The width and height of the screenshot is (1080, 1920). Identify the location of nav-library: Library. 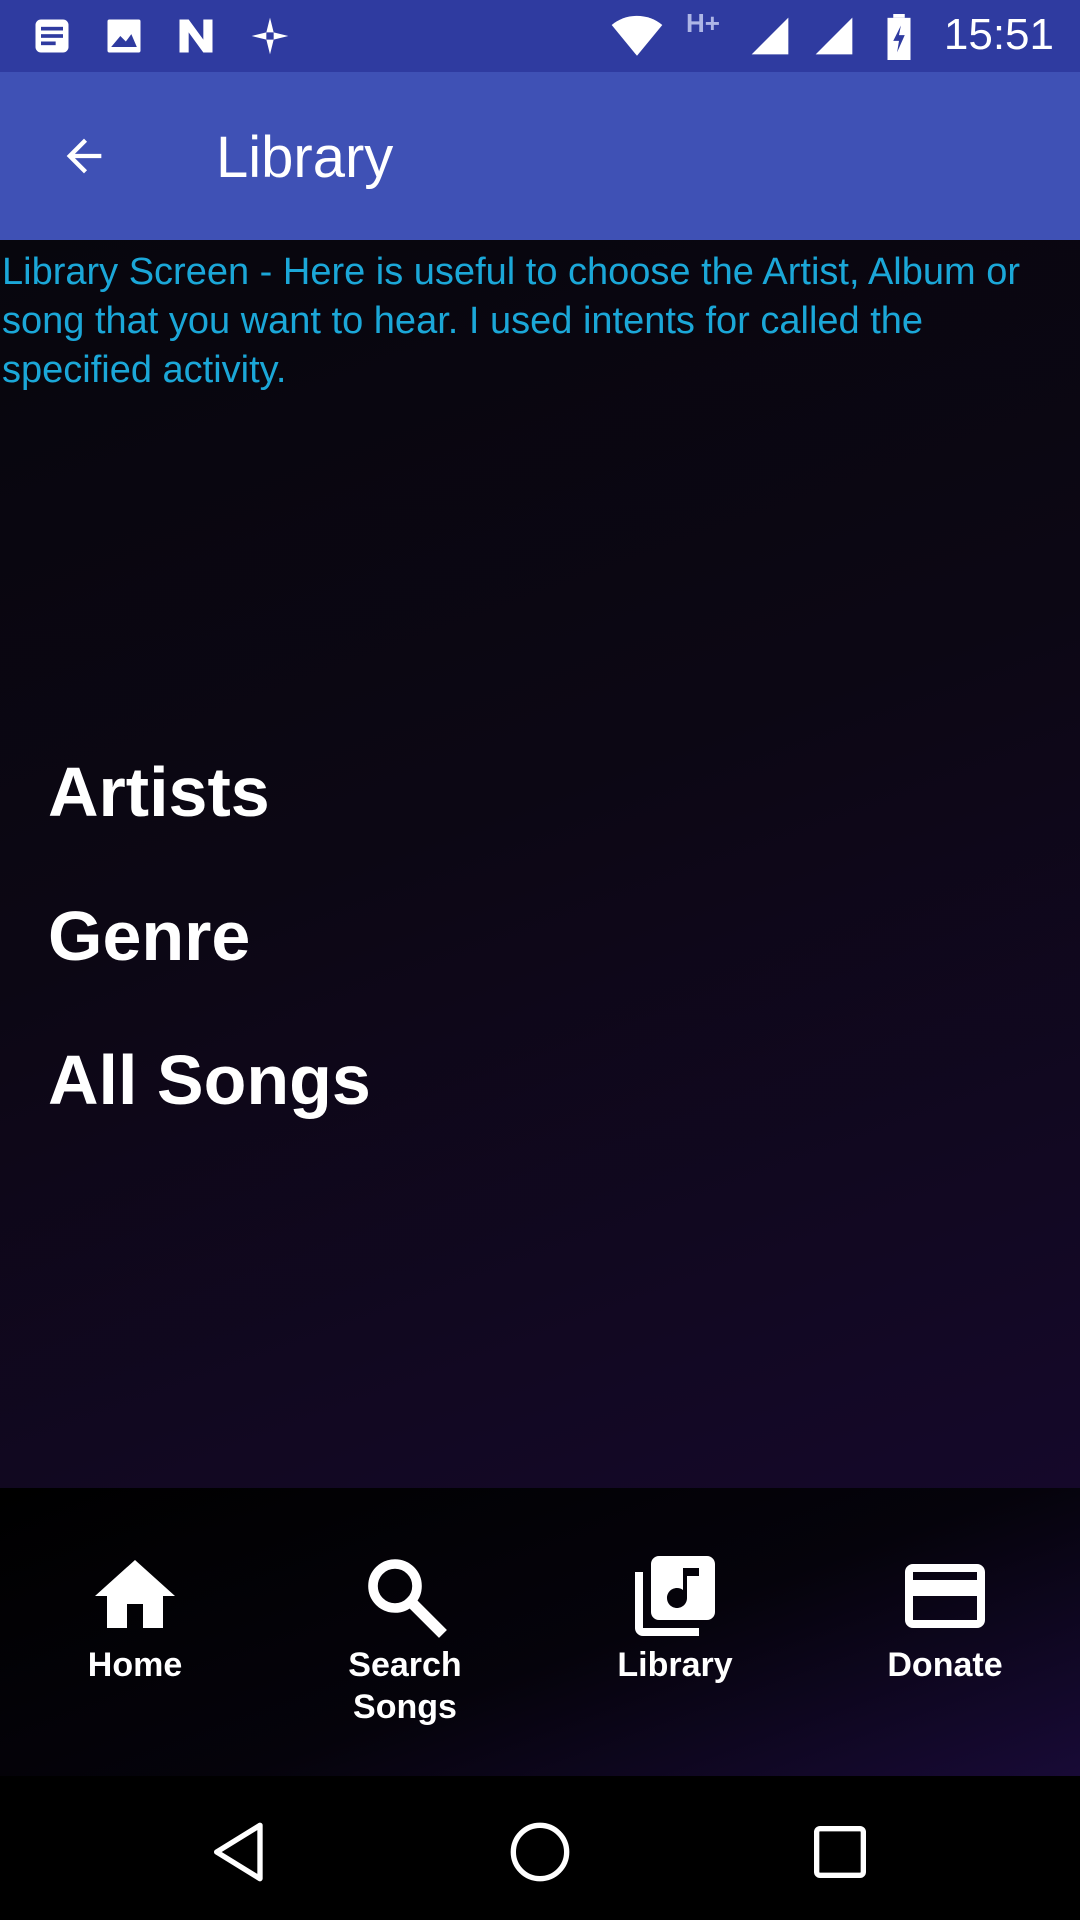
(675, 1632).